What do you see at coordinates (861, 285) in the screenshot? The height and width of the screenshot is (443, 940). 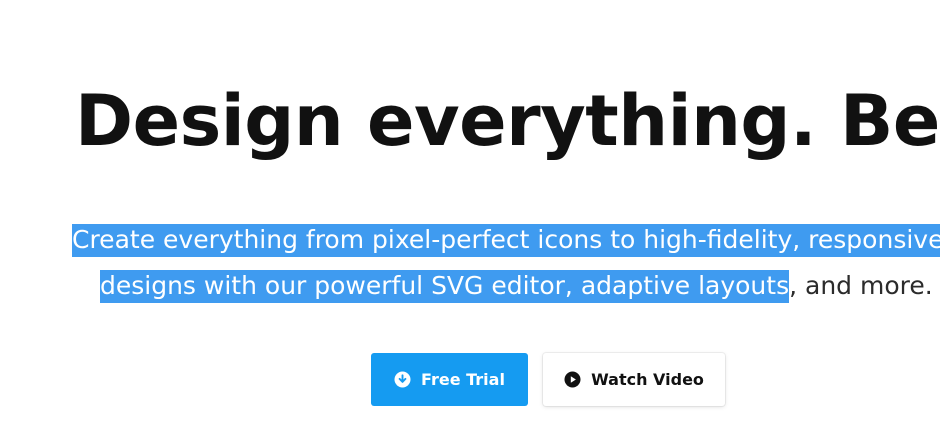 I see `unselected-text: , and more.` at bounding box center [861, 285].